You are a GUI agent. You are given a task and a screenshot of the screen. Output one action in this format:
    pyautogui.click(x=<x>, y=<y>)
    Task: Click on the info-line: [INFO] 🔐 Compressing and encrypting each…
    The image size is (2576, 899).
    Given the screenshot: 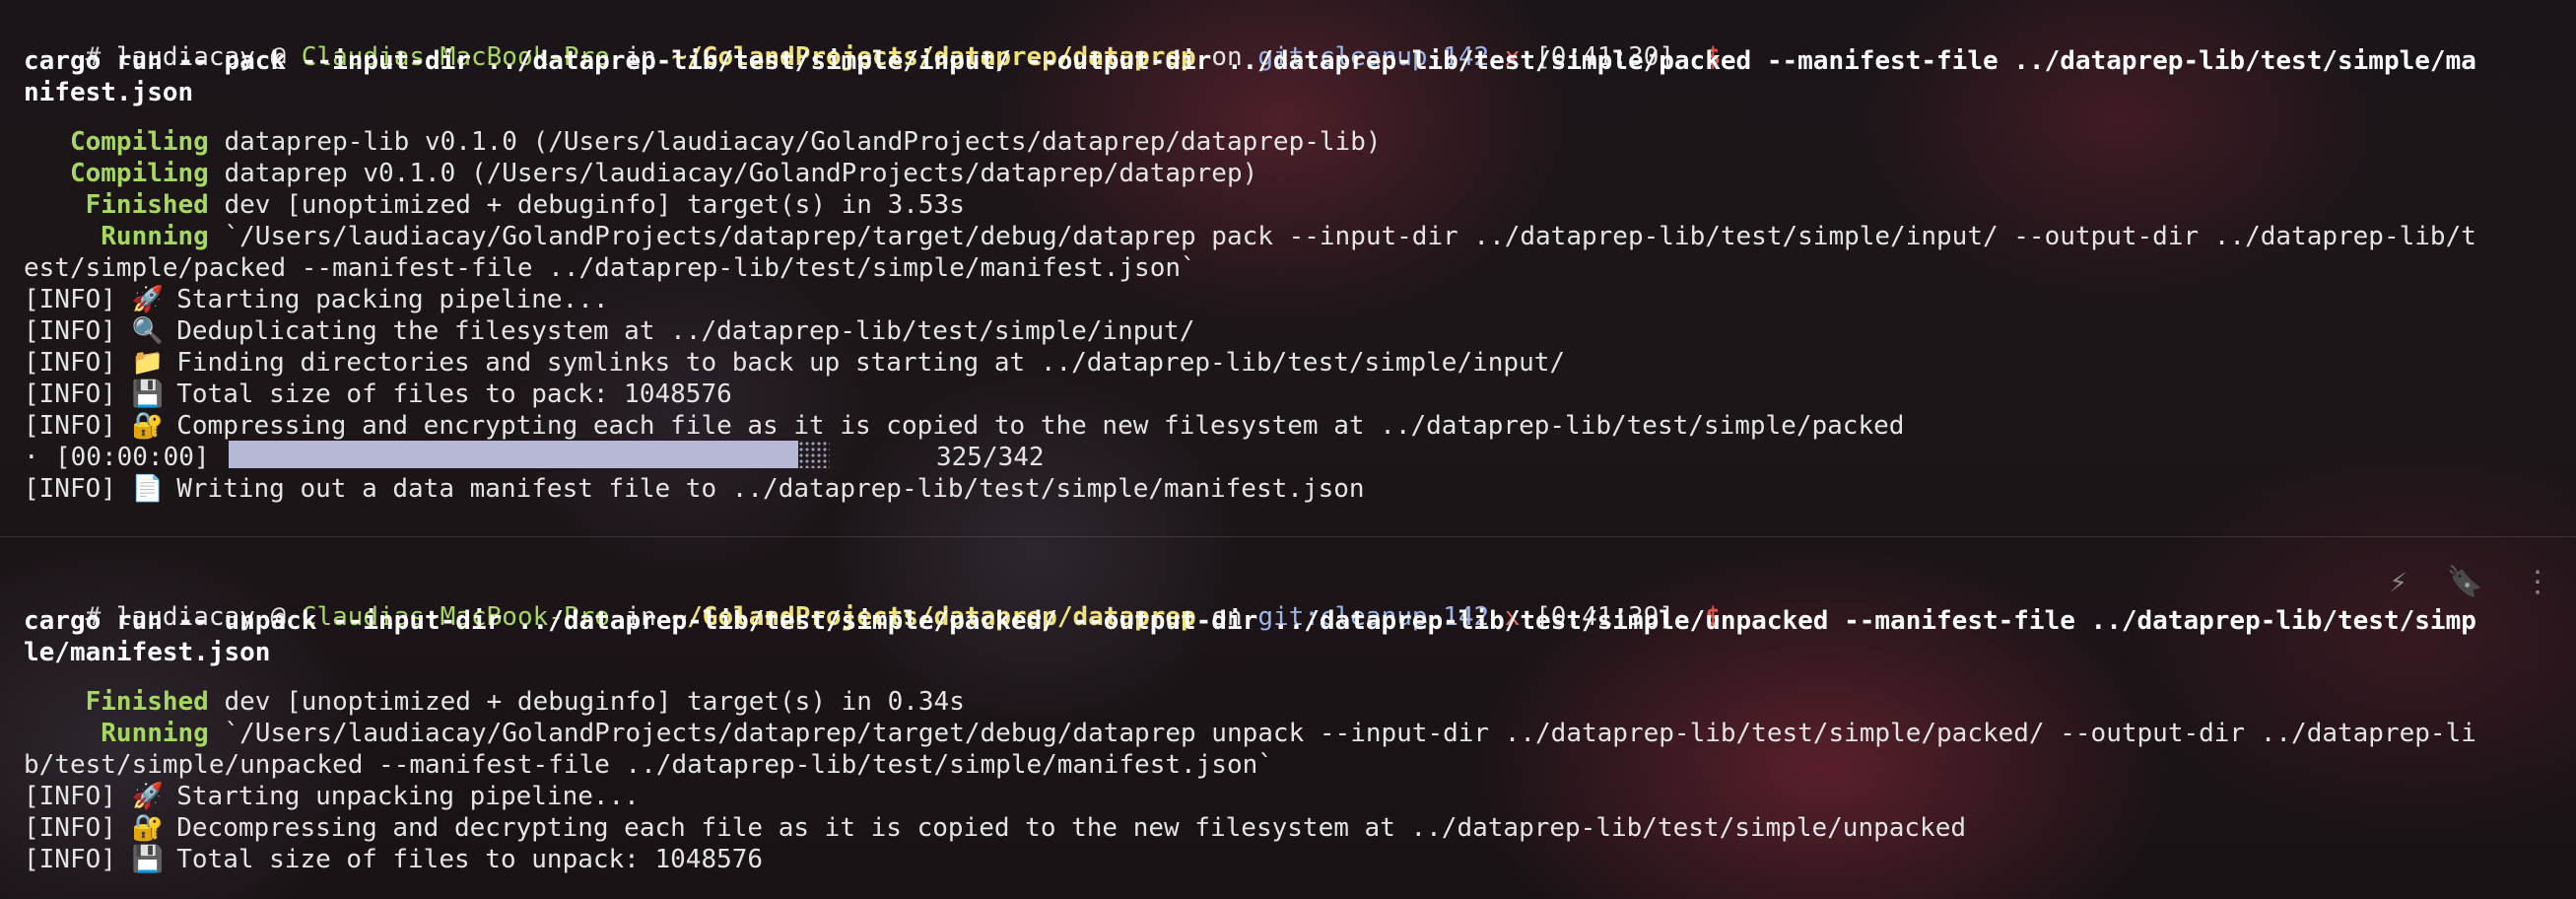 What is the action you would take?
    pyautogui.click(x=964, y=426)
    